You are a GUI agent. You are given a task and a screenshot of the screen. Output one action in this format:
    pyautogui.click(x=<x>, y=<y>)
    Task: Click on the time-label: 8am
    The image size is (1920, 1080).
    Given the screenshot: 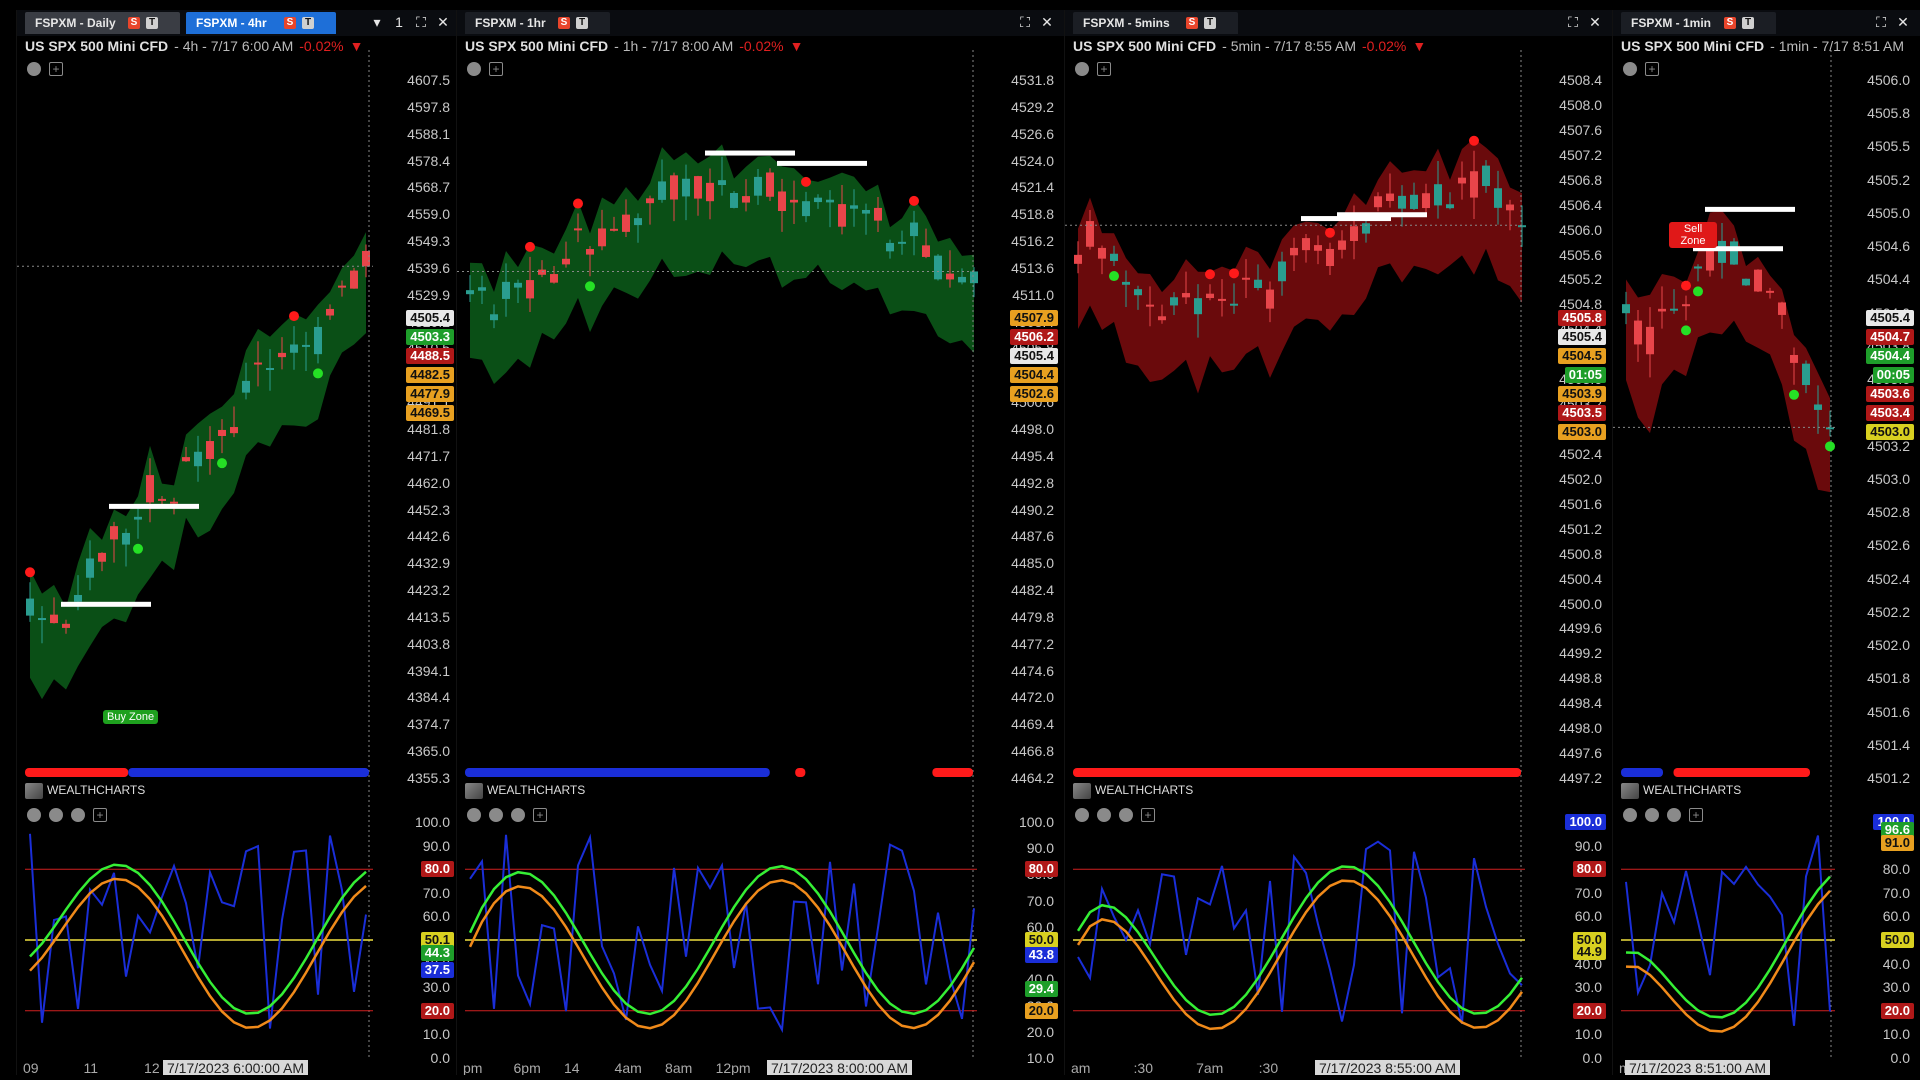 What is the action you would take?
    pyautogui.click(x=679, y=1067)
    